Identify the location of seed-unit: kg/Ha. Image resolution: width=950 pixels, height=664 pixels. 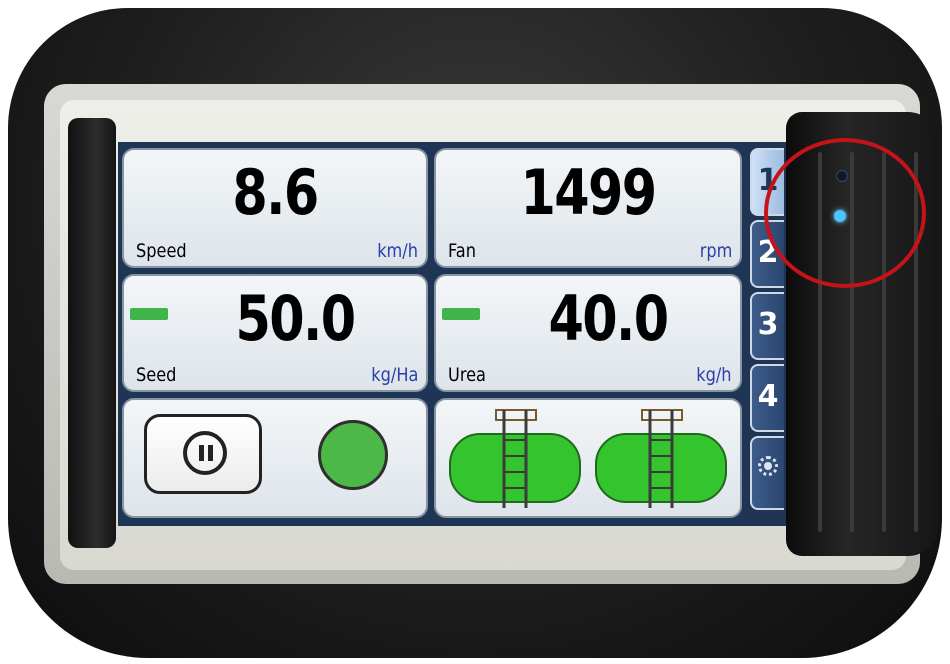
(394, 375).